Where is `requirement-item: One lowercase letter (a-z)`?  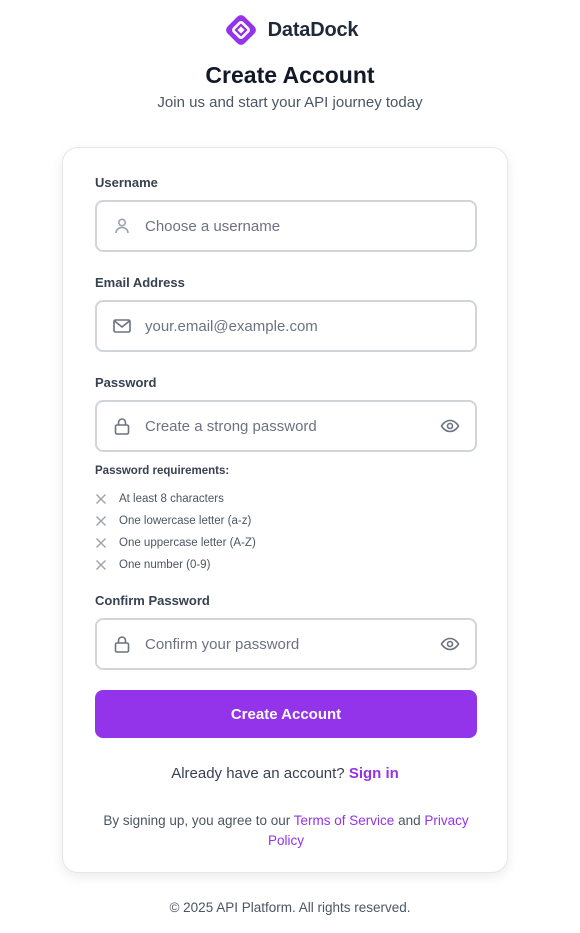
requirement-item: One lowercase letter (a-z) is located at coordinates (175, 521).